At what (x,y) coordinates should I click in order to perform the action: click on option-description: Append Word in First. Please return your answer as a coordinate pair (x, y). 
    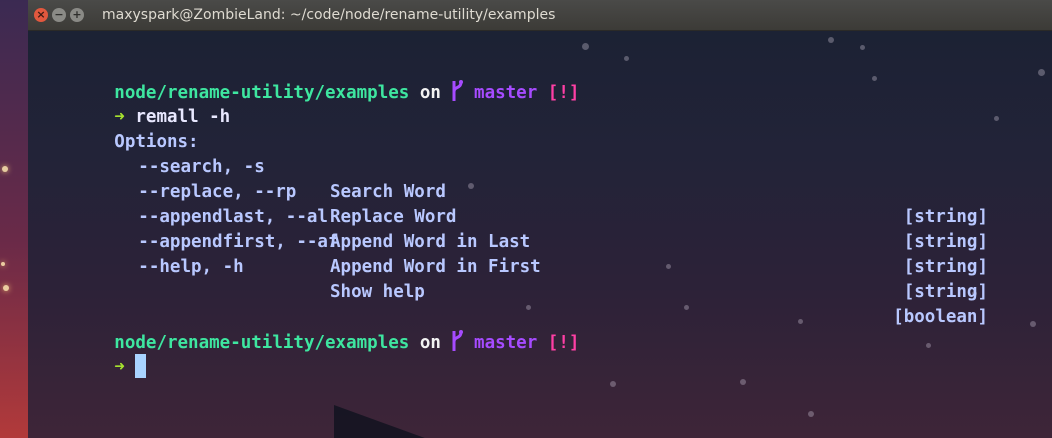
    Looking at the image, I should click on (435, 267).